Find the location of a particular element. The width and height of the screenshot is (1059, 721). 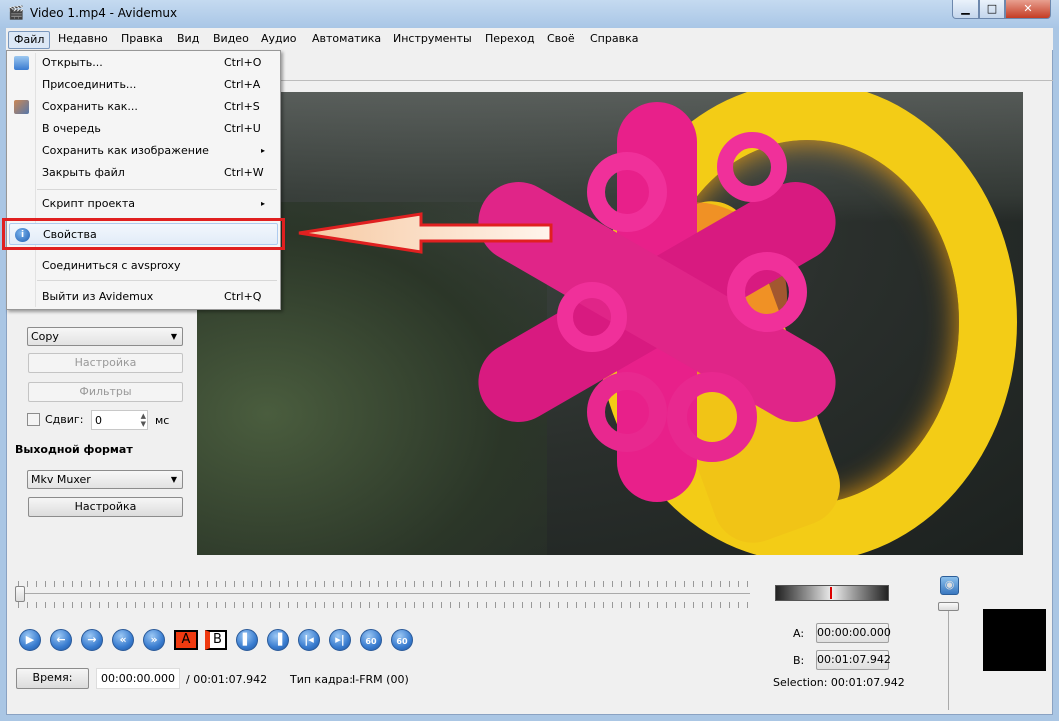

menu-edit: Правка is located at coordinates (142, 40).